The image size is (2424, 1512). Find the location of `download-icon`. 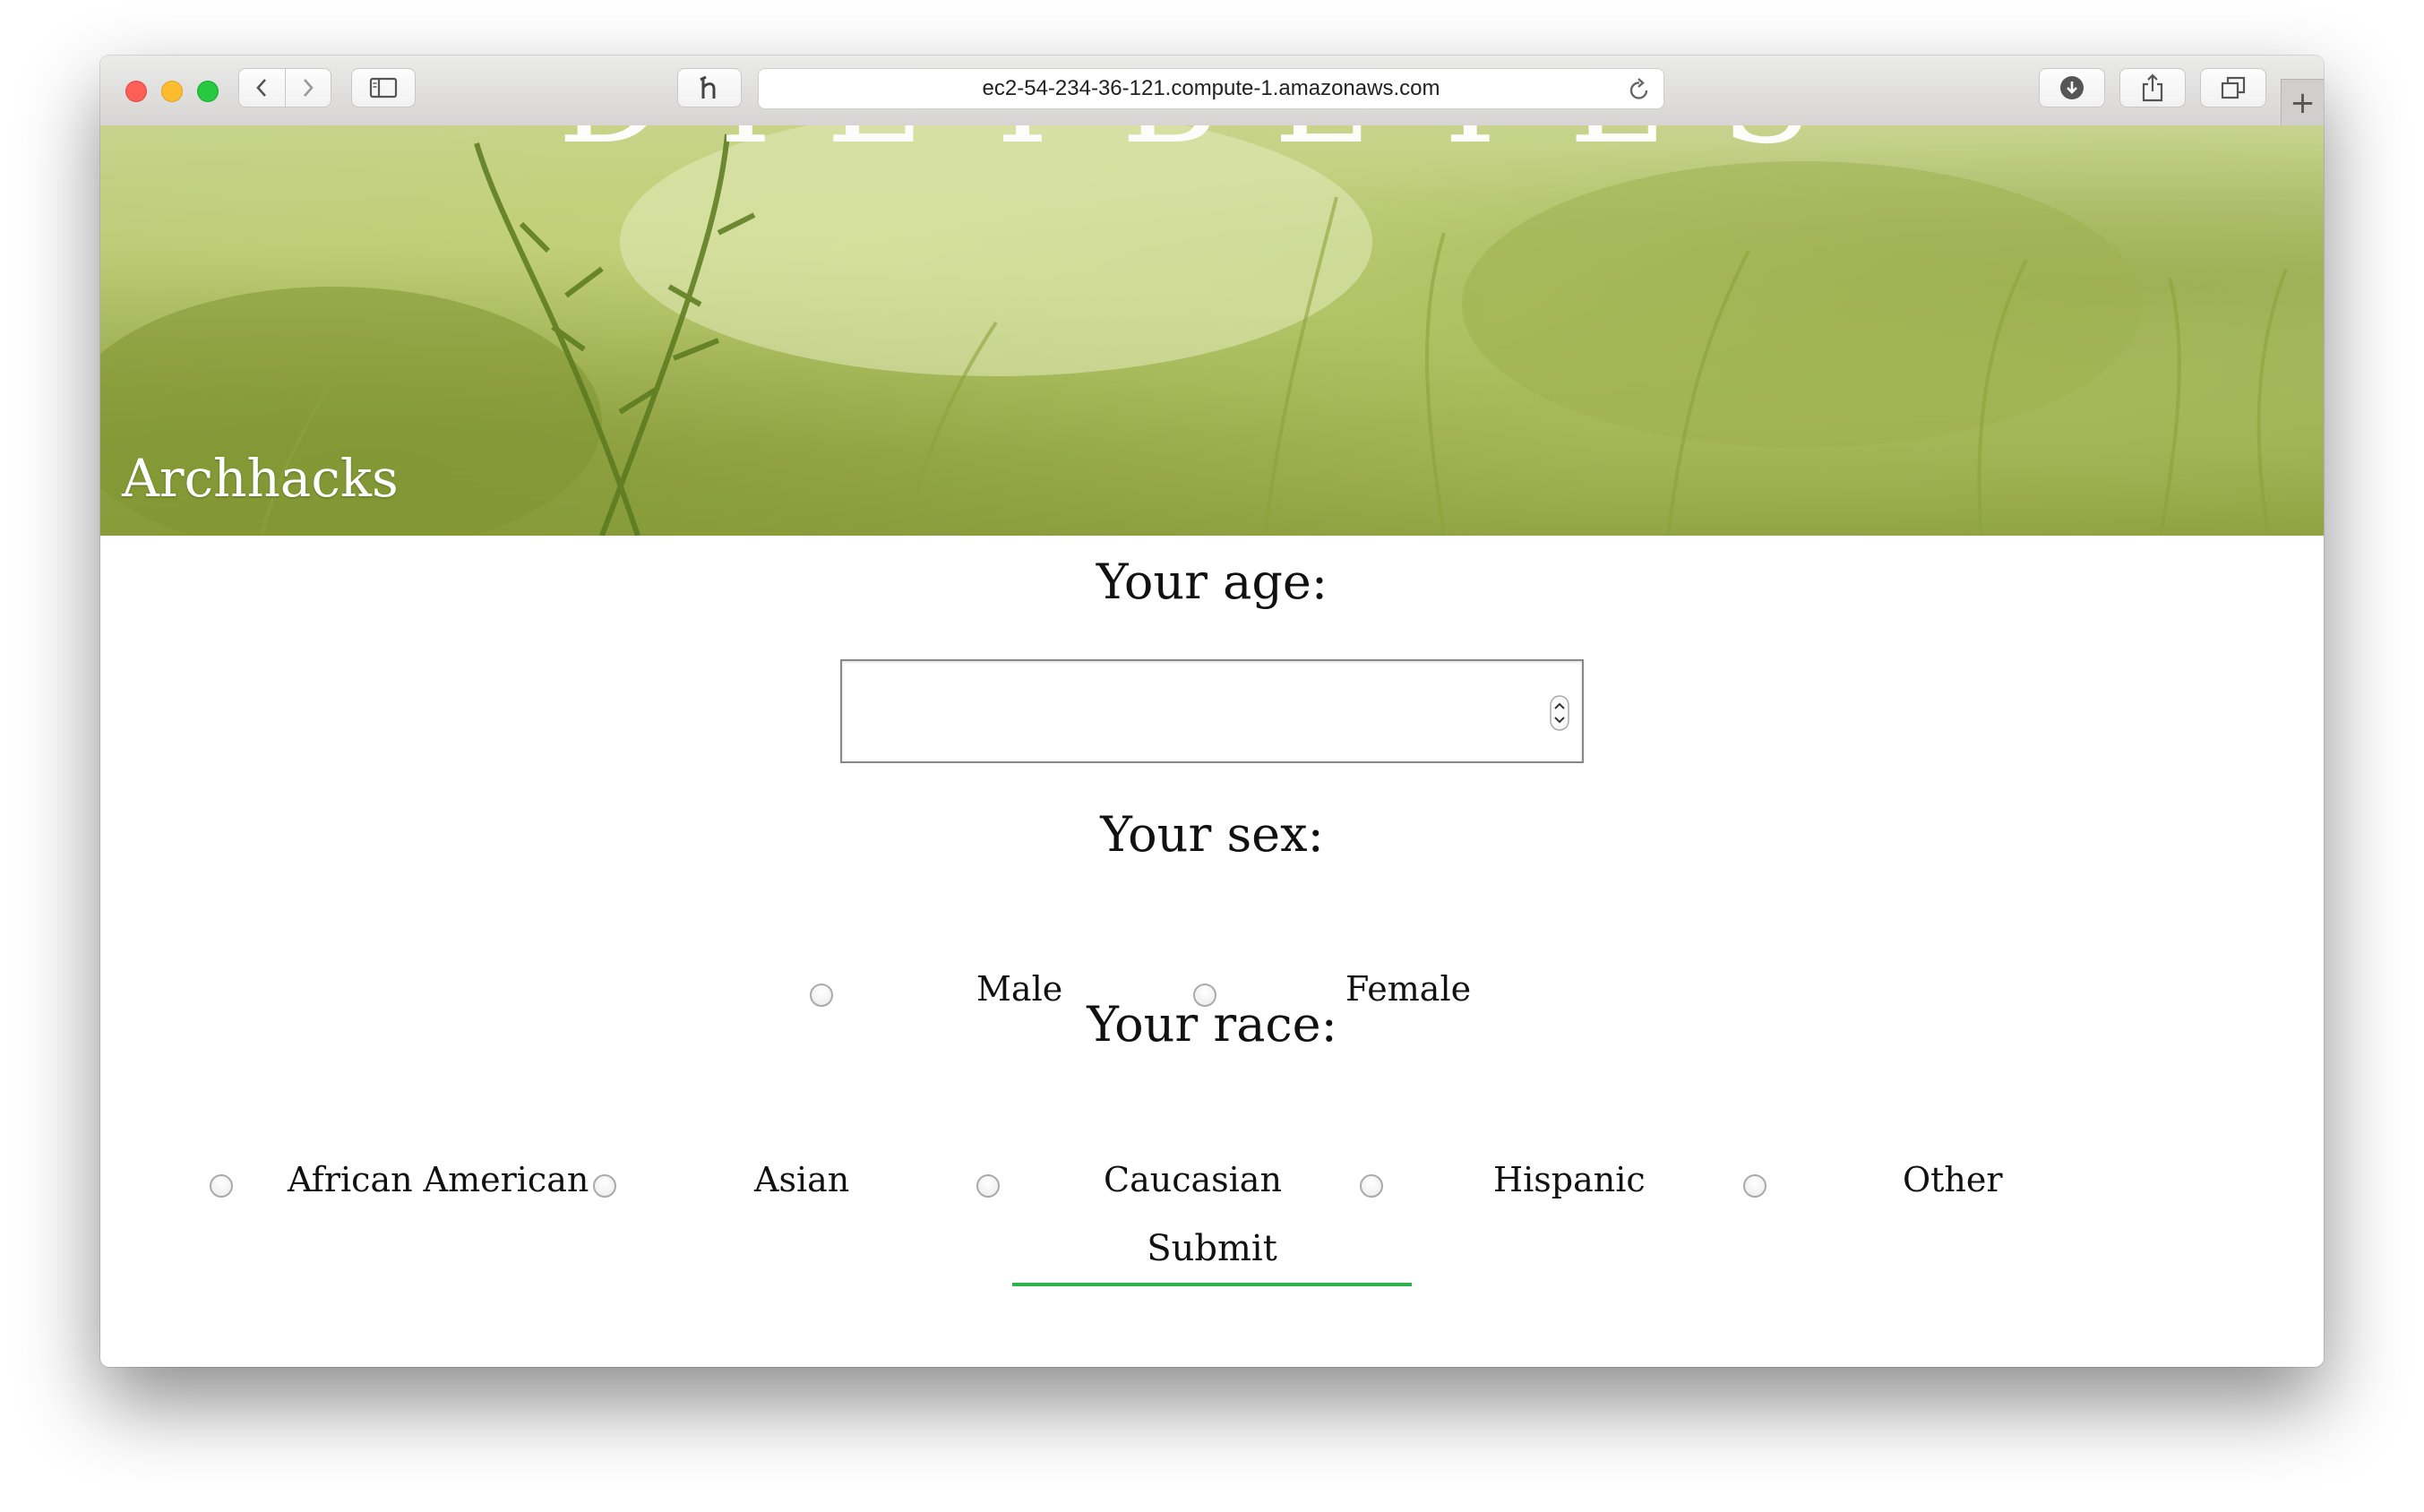

download-icon is located at coordinates (2072, 88).